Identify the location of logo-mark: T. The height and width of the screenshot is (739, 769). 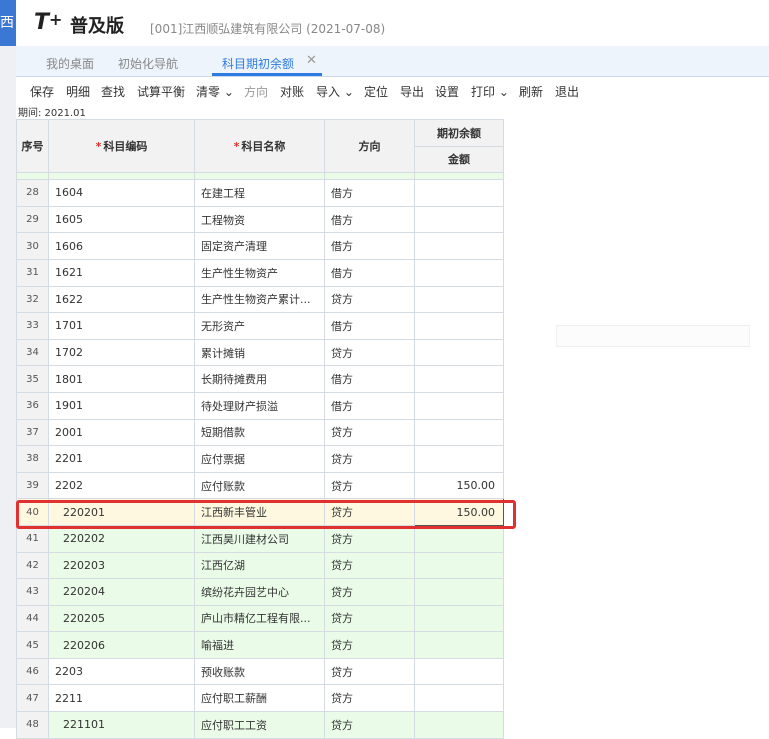
(42, 22).